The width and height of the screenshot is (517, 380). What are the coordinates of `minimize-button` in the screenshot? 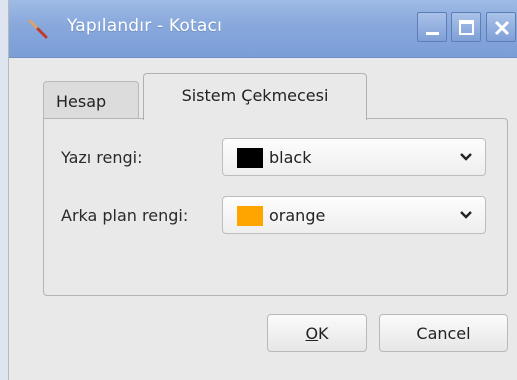 It's located at (432, 27).